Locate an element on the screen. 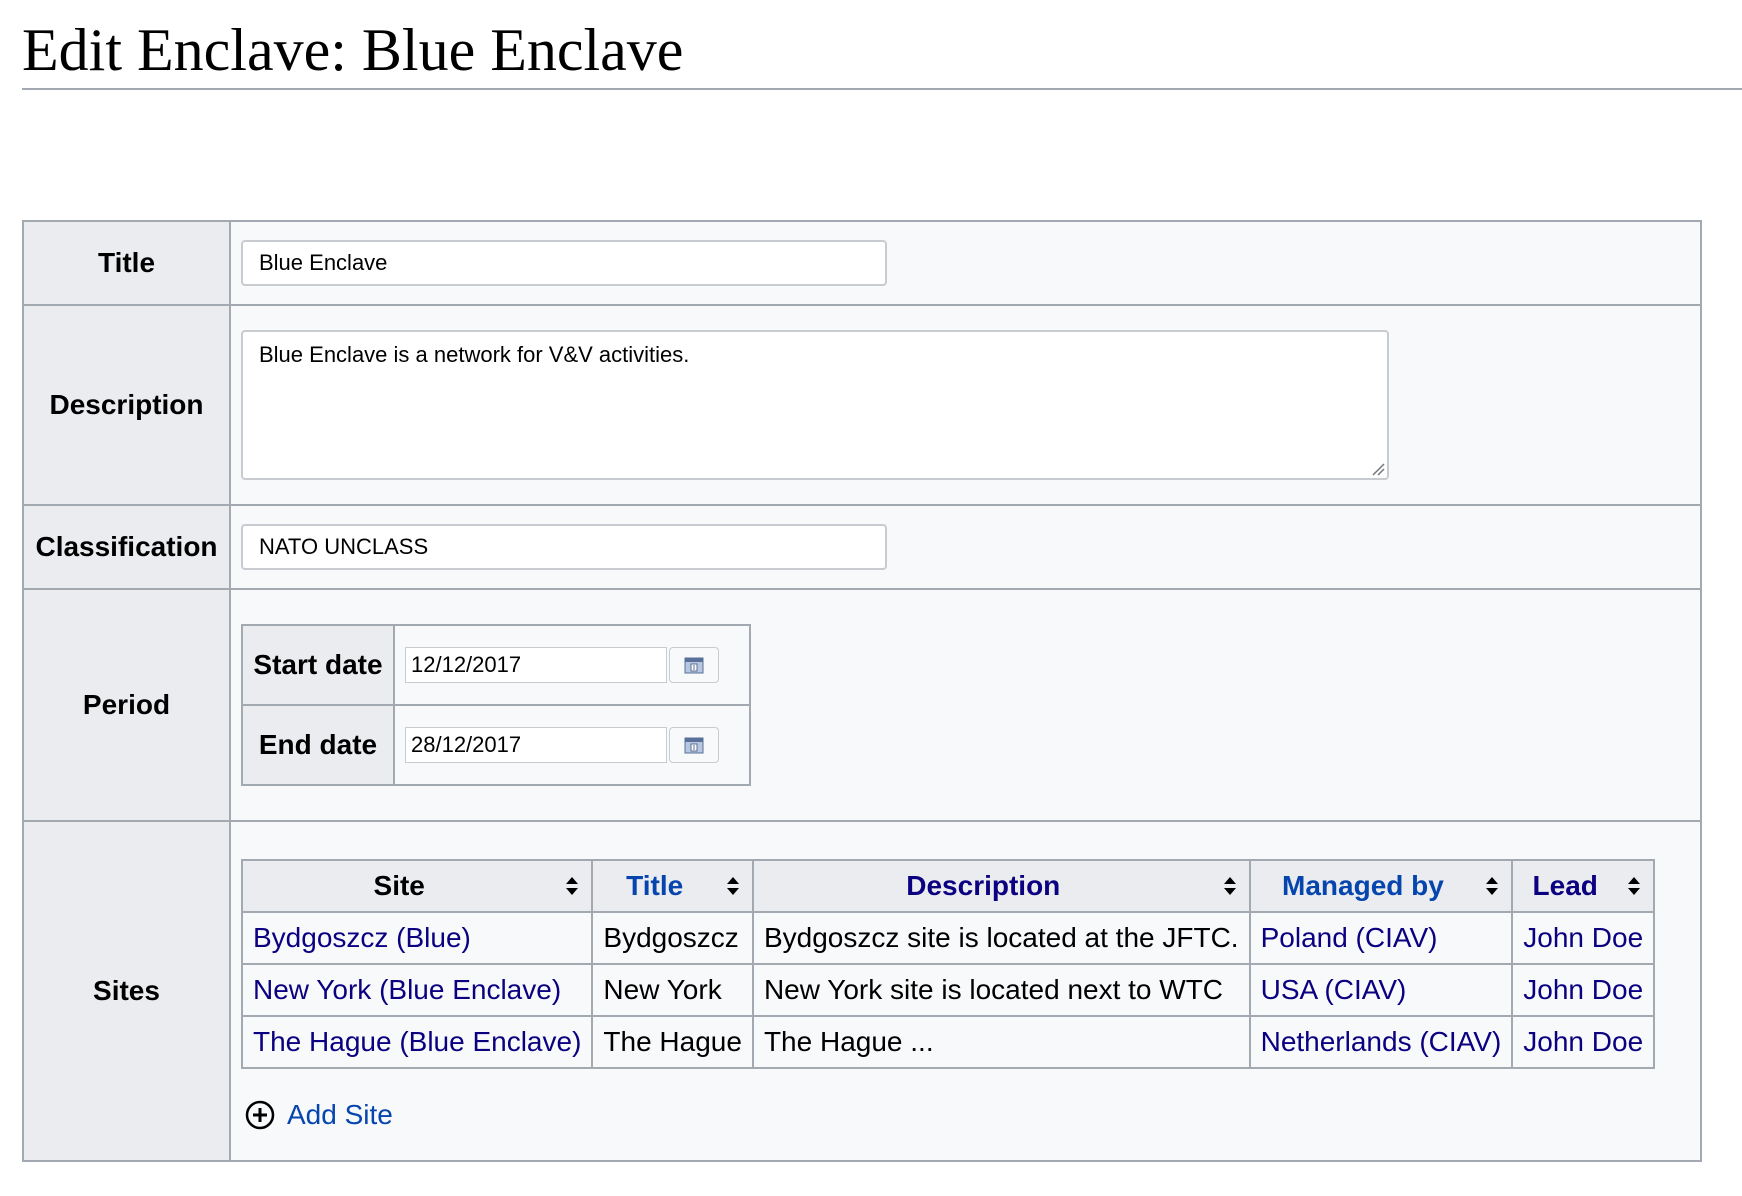 Image resolution: width=1742 pixels, height=1196 pixels. description-label: Description is located at coordinates (126, 405).